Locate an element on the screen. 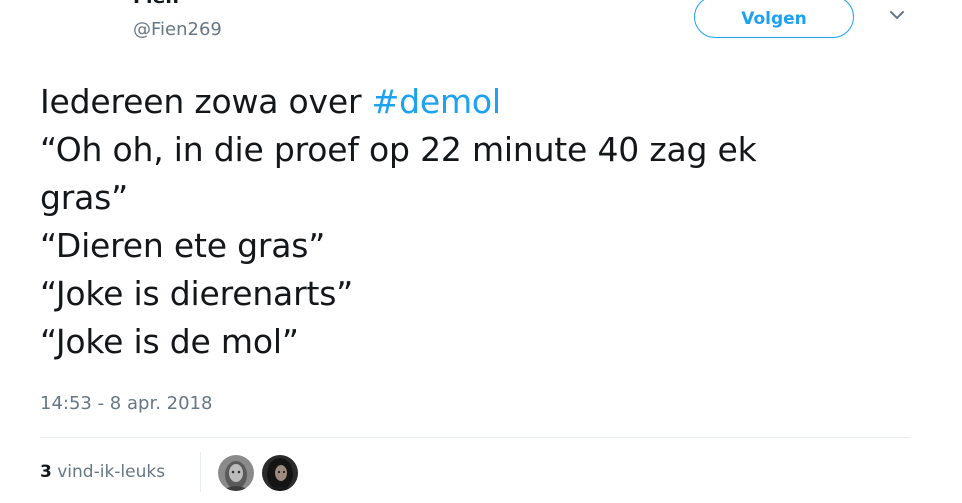 The width and height of the screenshot is (962, 503). tweet-line: Iedereen zowa over #demol is located at coordinates (480, 102).